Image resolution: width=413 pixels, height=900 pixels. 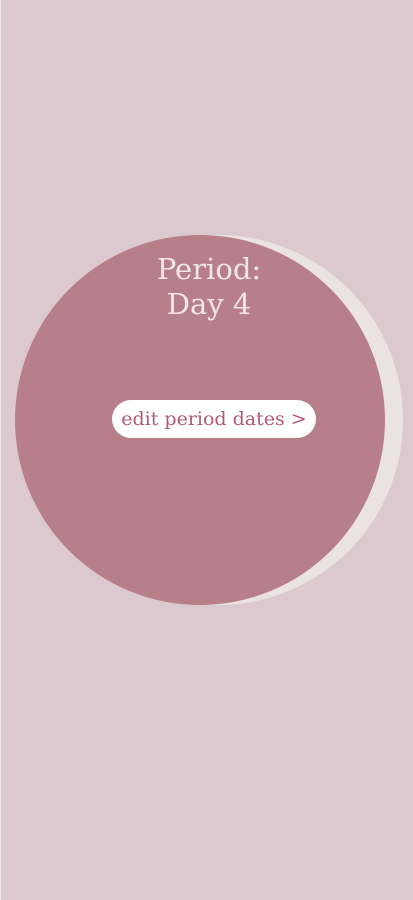 I want to click on screen-edge-divider, so click(x=0, y=450).